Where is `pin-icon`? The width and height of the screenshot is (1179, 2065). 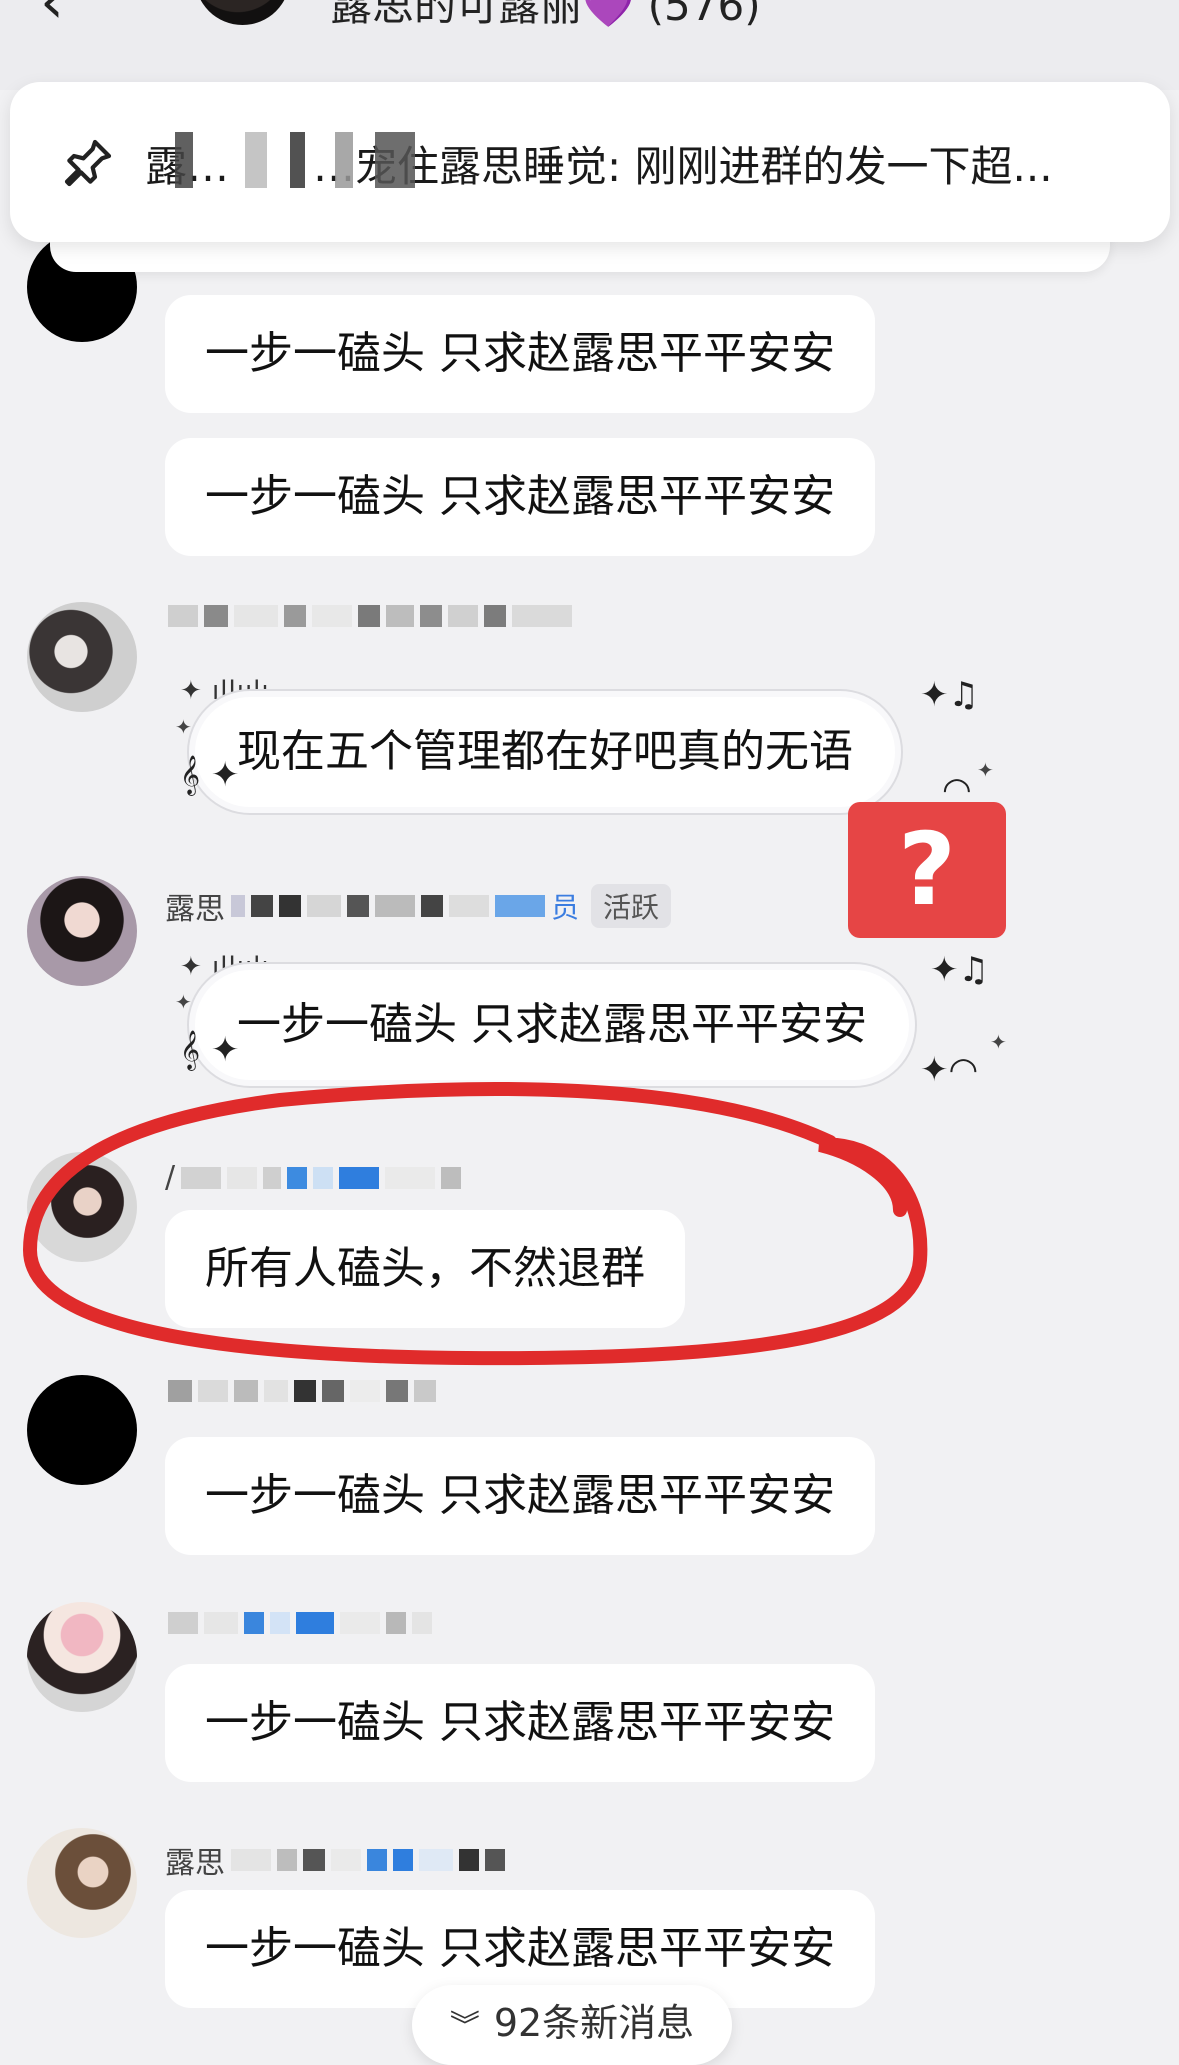
pin-icon is located at coordinates (88, 163).